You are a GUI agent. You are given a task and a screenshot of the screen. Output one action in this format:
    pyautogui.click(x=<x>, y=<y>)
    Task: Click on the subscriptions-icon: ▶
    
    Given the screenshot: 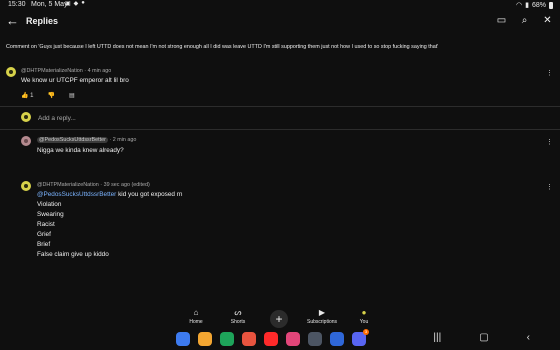 What is the action you would take?
    pyautogui.click(x=322, y=312)
    